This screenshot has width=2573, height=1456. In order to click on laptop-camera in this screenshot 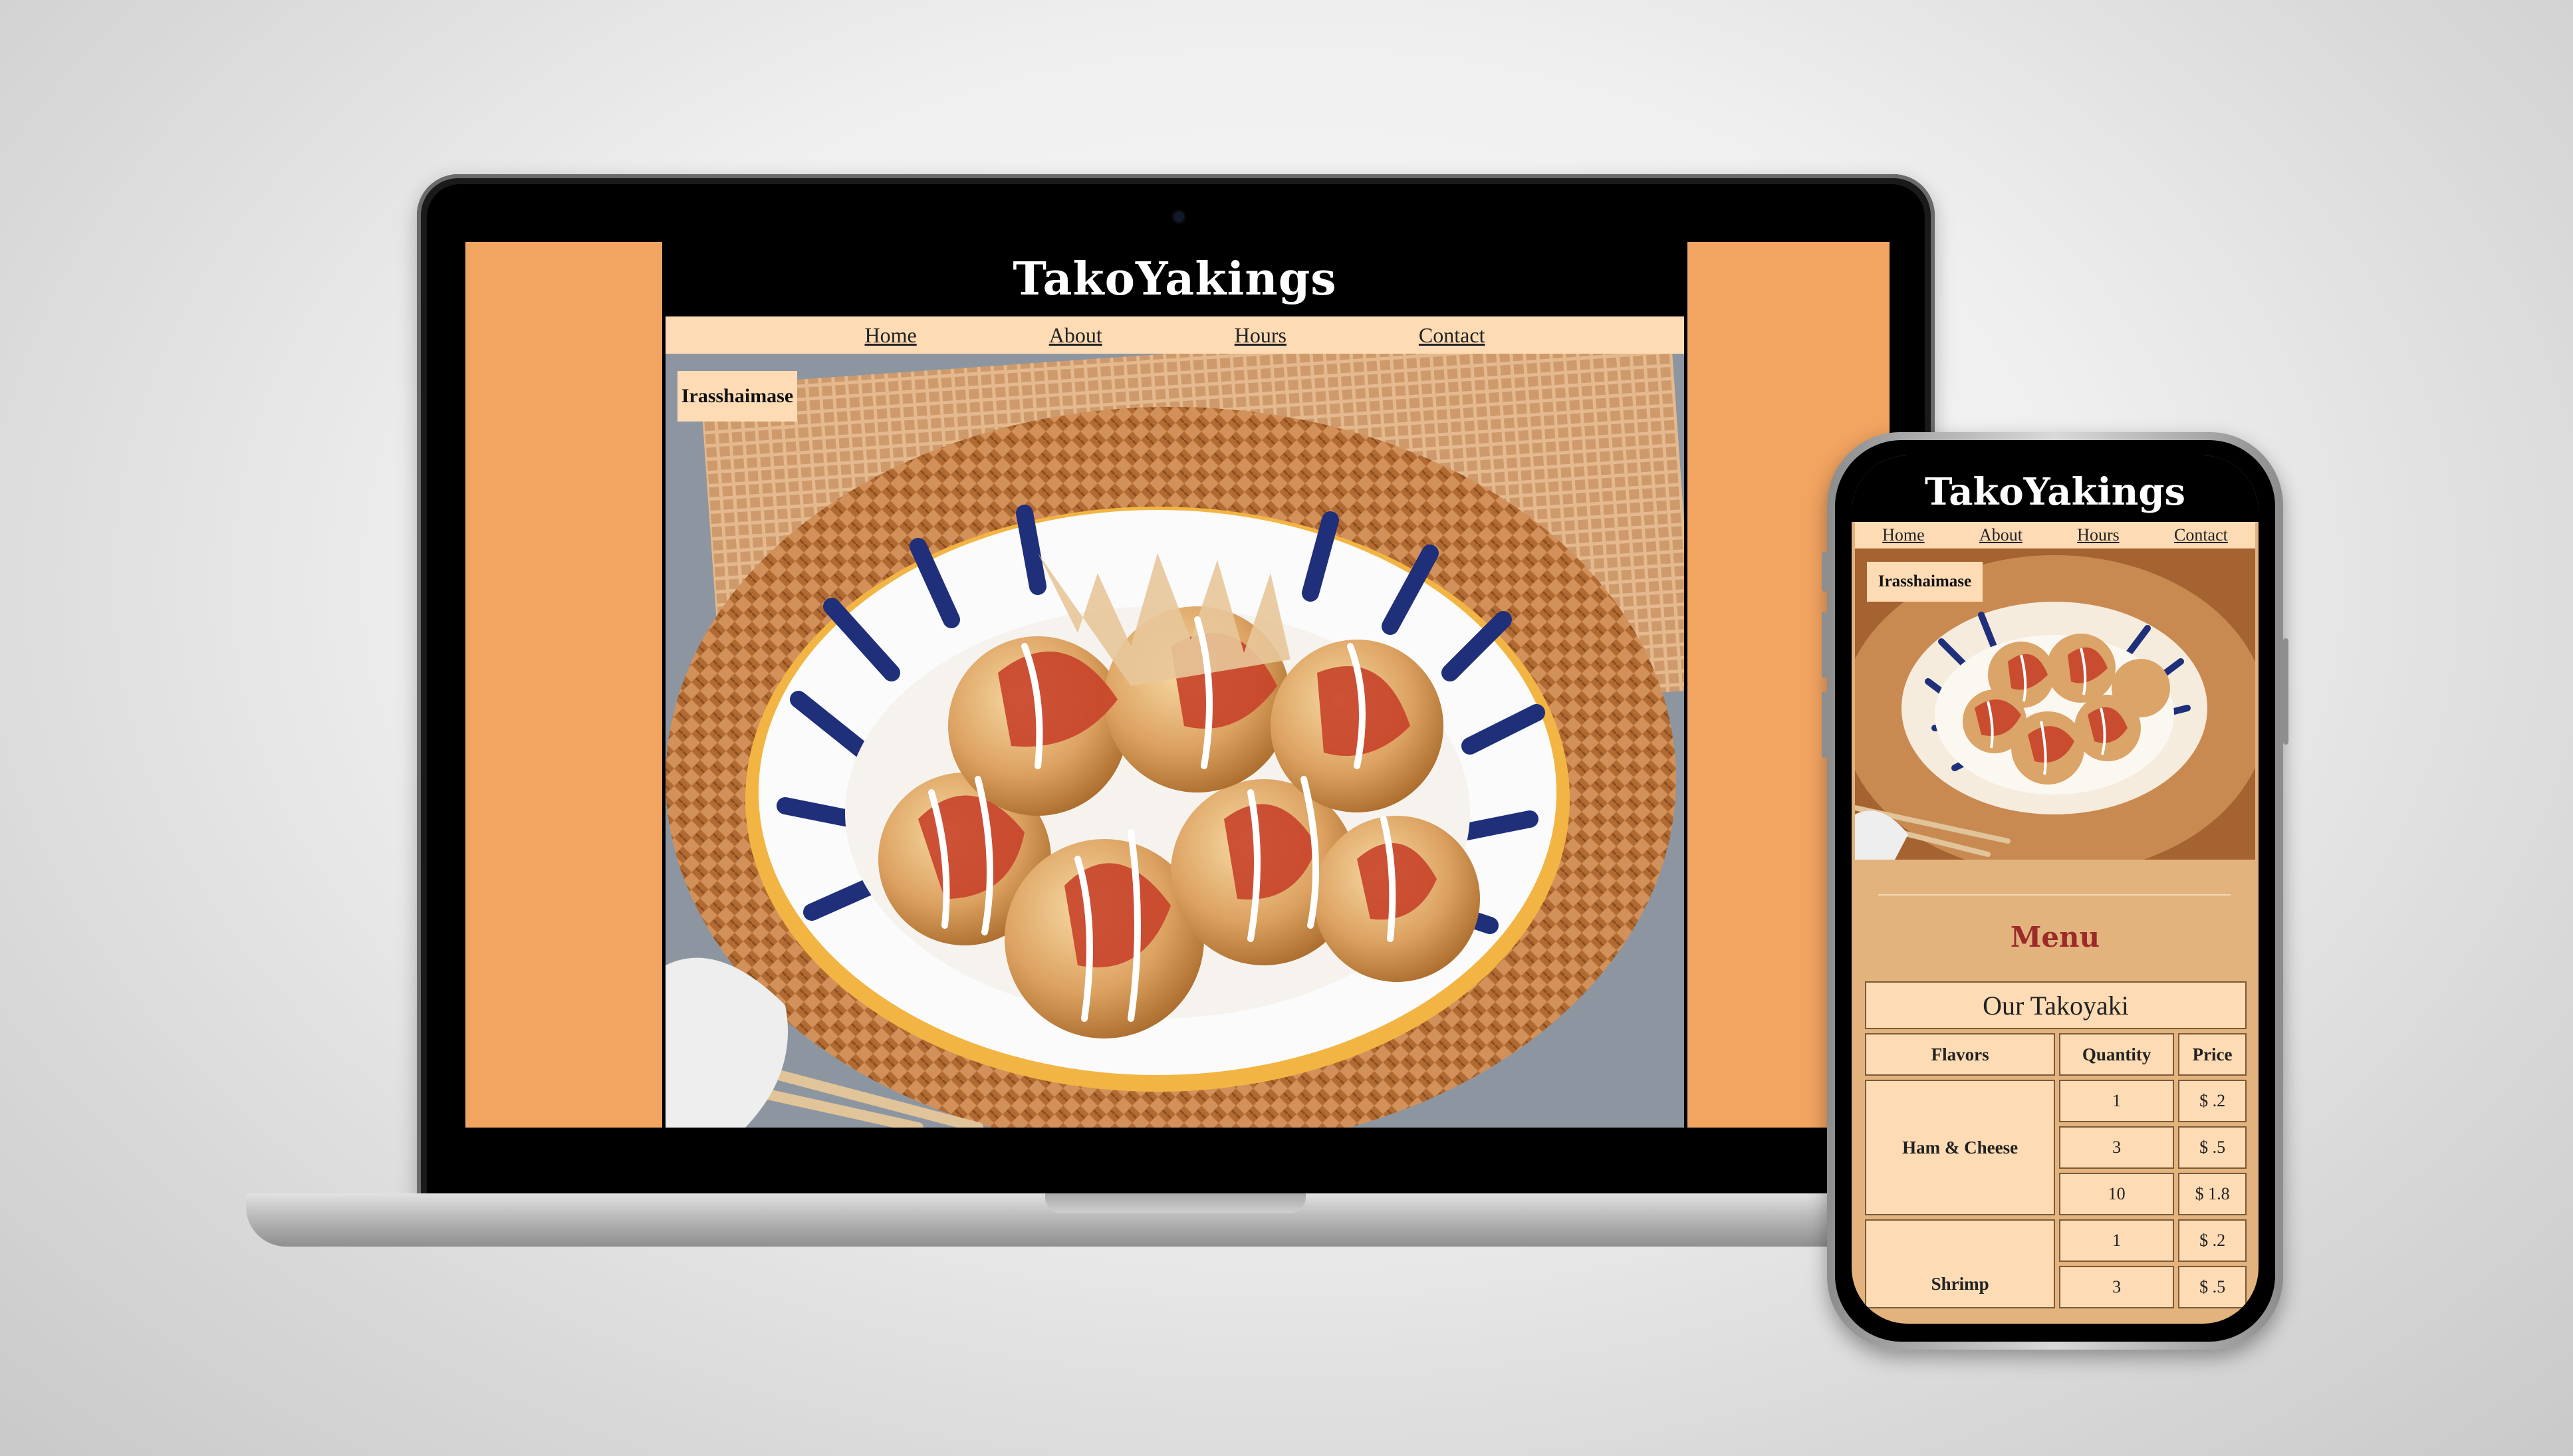, I will do `click(1178, 216)`.